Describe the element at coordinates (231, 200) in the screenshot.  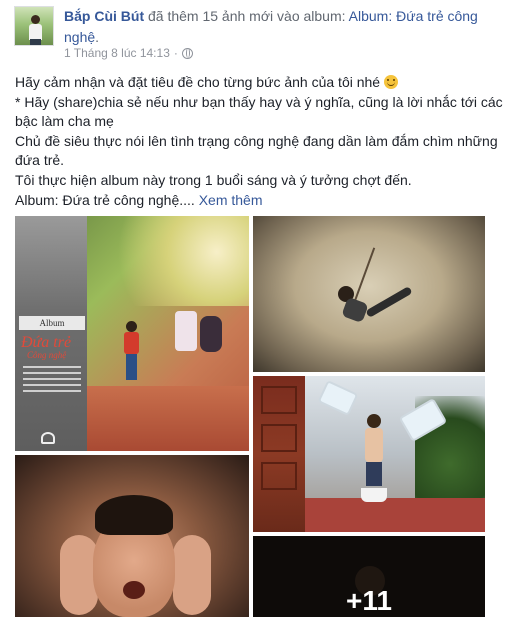
I see `see-more-link: Xem thêm` at that location.